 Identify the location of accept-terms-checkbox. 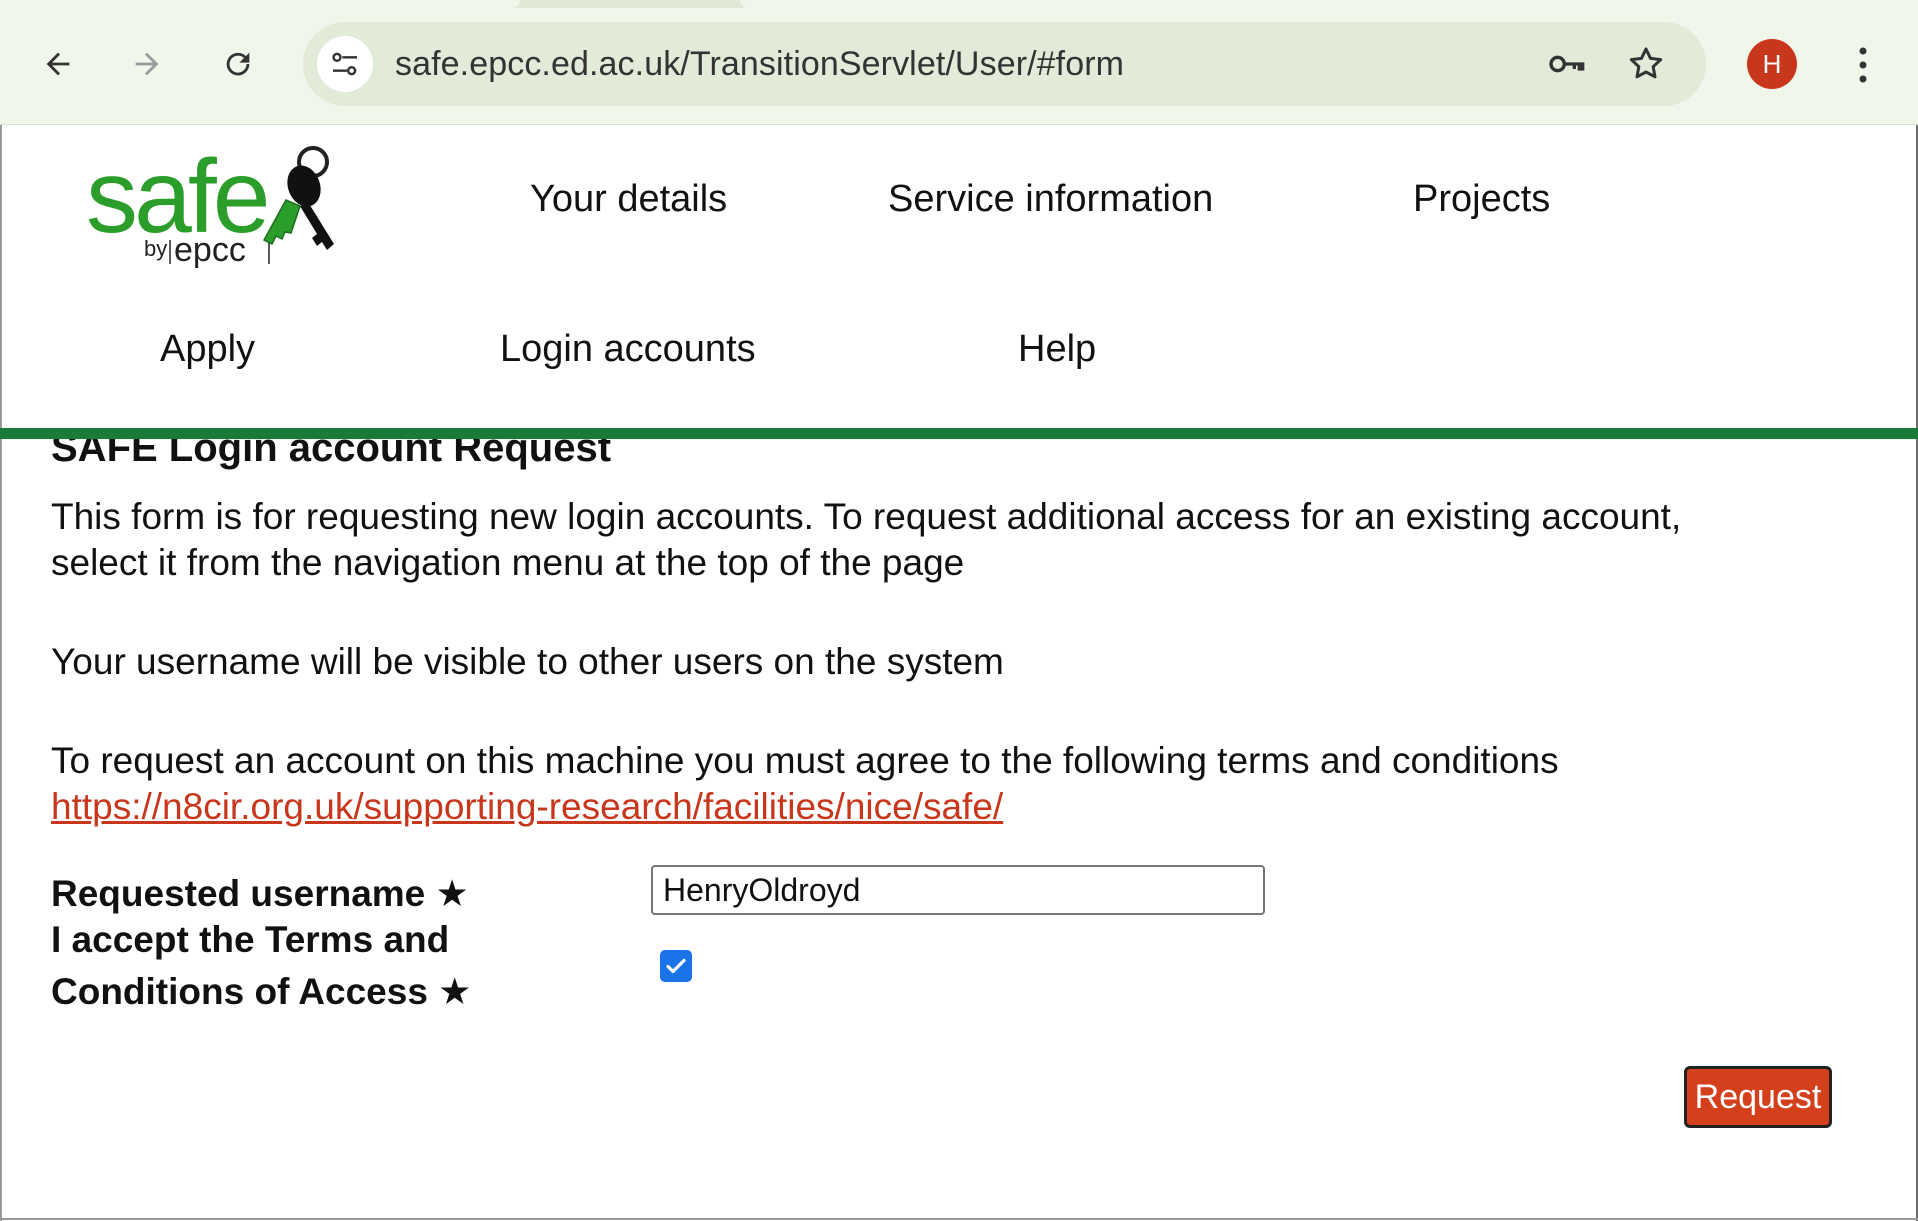
(676, 966).